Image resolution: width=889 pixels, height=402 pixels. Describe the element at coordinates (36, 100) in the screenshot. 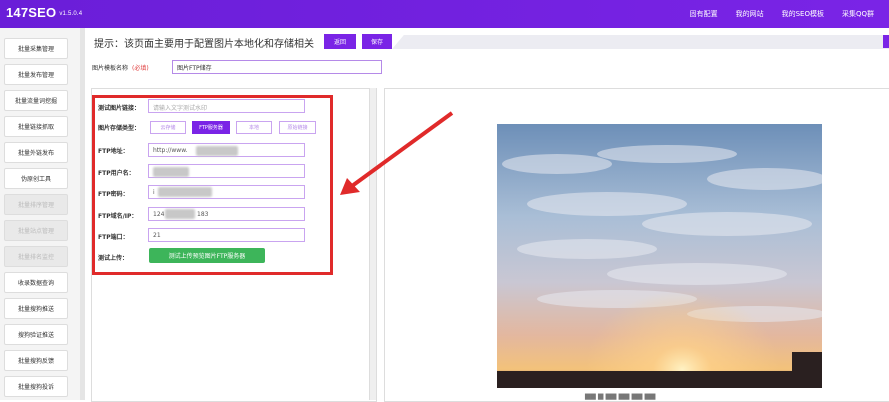

I see `sidebar-item: 批量流量词挖掘` at that location.